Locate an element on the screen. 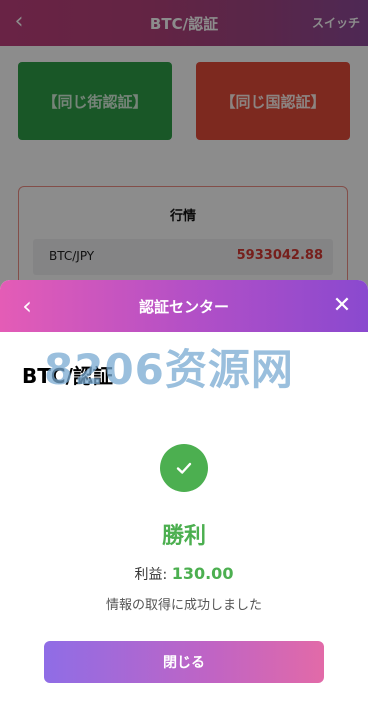 This screenshot has width=368, height=728. check-icon is located at coordinates (184, 468).